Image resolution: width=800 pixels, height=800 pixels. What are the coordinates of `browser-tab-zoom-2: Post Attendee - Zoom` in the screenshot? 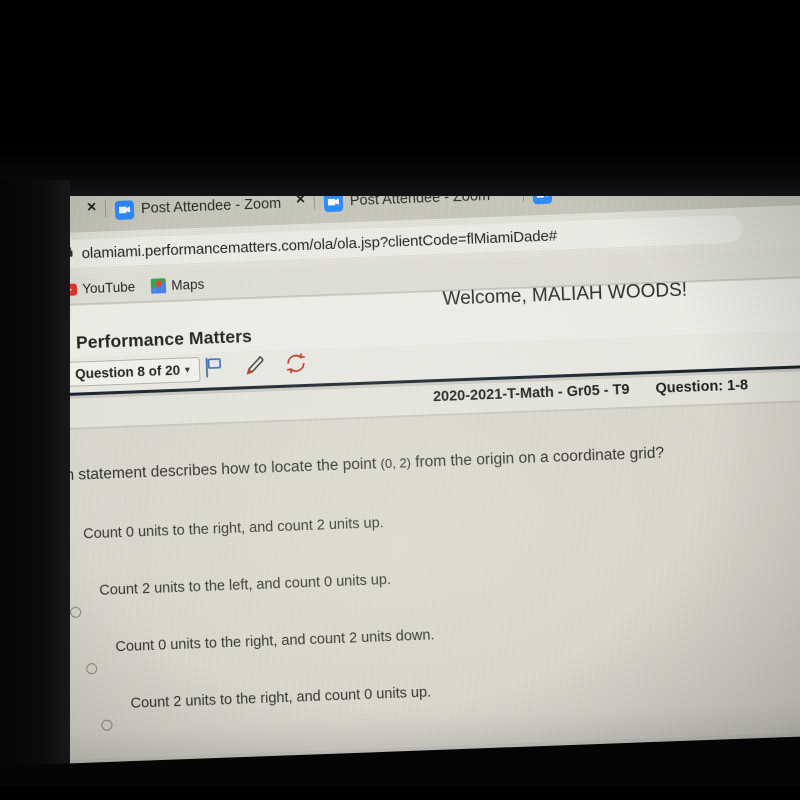 It's located at (406, 199).